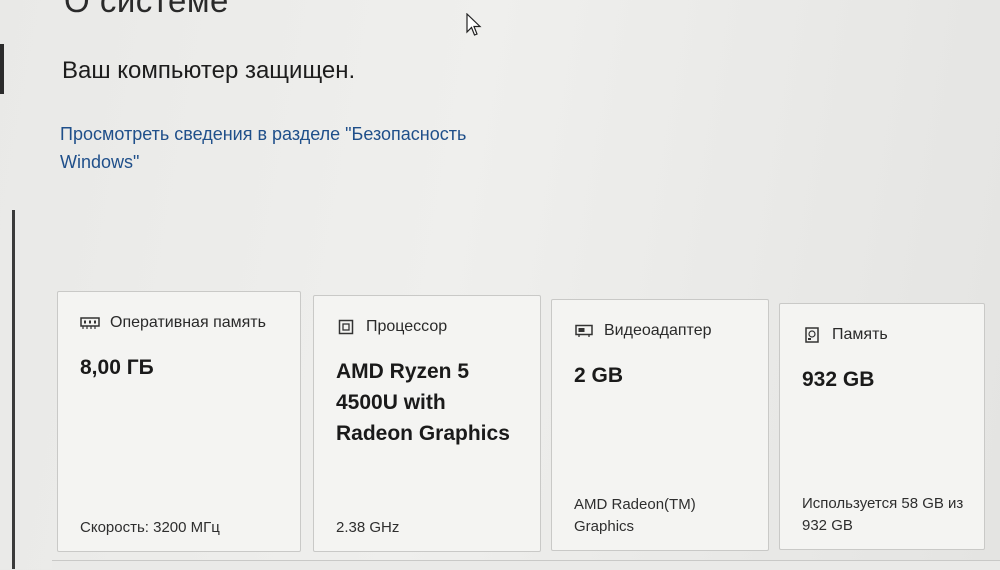 Image resolution: width=1000 pixels, height=570 pixels. I want to click on storage-card-header: Память, so click(845, 335).